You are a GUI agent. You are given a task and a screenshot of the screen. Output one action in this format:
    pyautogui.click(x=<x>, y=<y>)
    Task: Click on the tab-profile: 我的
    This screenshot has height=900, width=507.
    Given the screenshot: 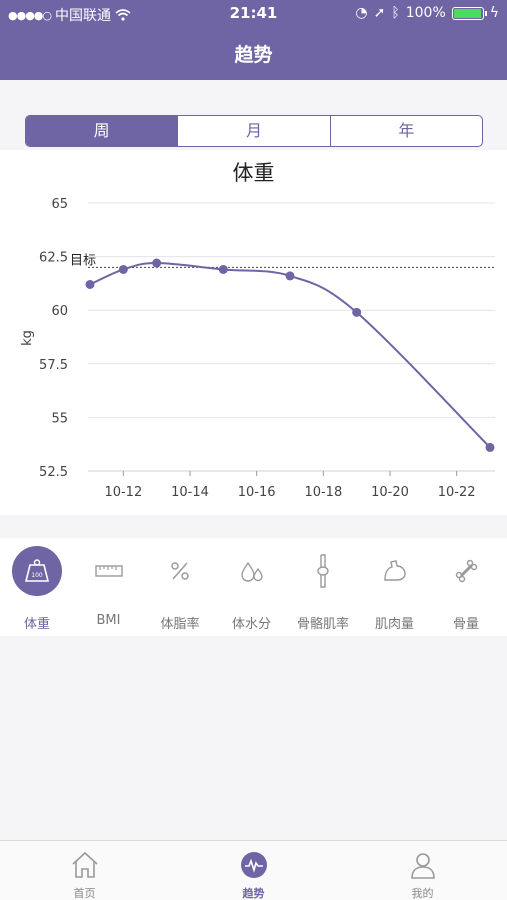 What is the action you would take?
    pyautogui.click(x=422, y=870)
    